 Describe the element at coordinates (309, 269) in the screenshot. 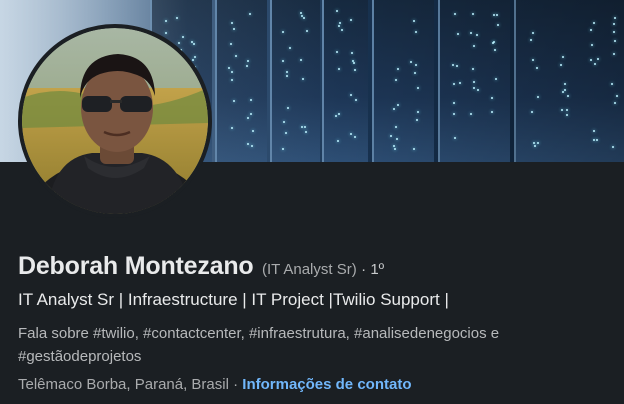

I see `pronoun-note: (IT Analyst Sr)` at that location.